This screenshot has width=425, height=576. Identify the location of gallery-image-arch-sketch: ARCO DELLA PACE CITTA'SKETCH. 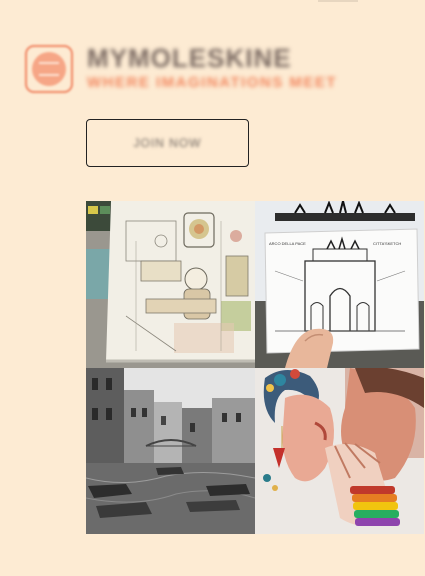
(339, 284).